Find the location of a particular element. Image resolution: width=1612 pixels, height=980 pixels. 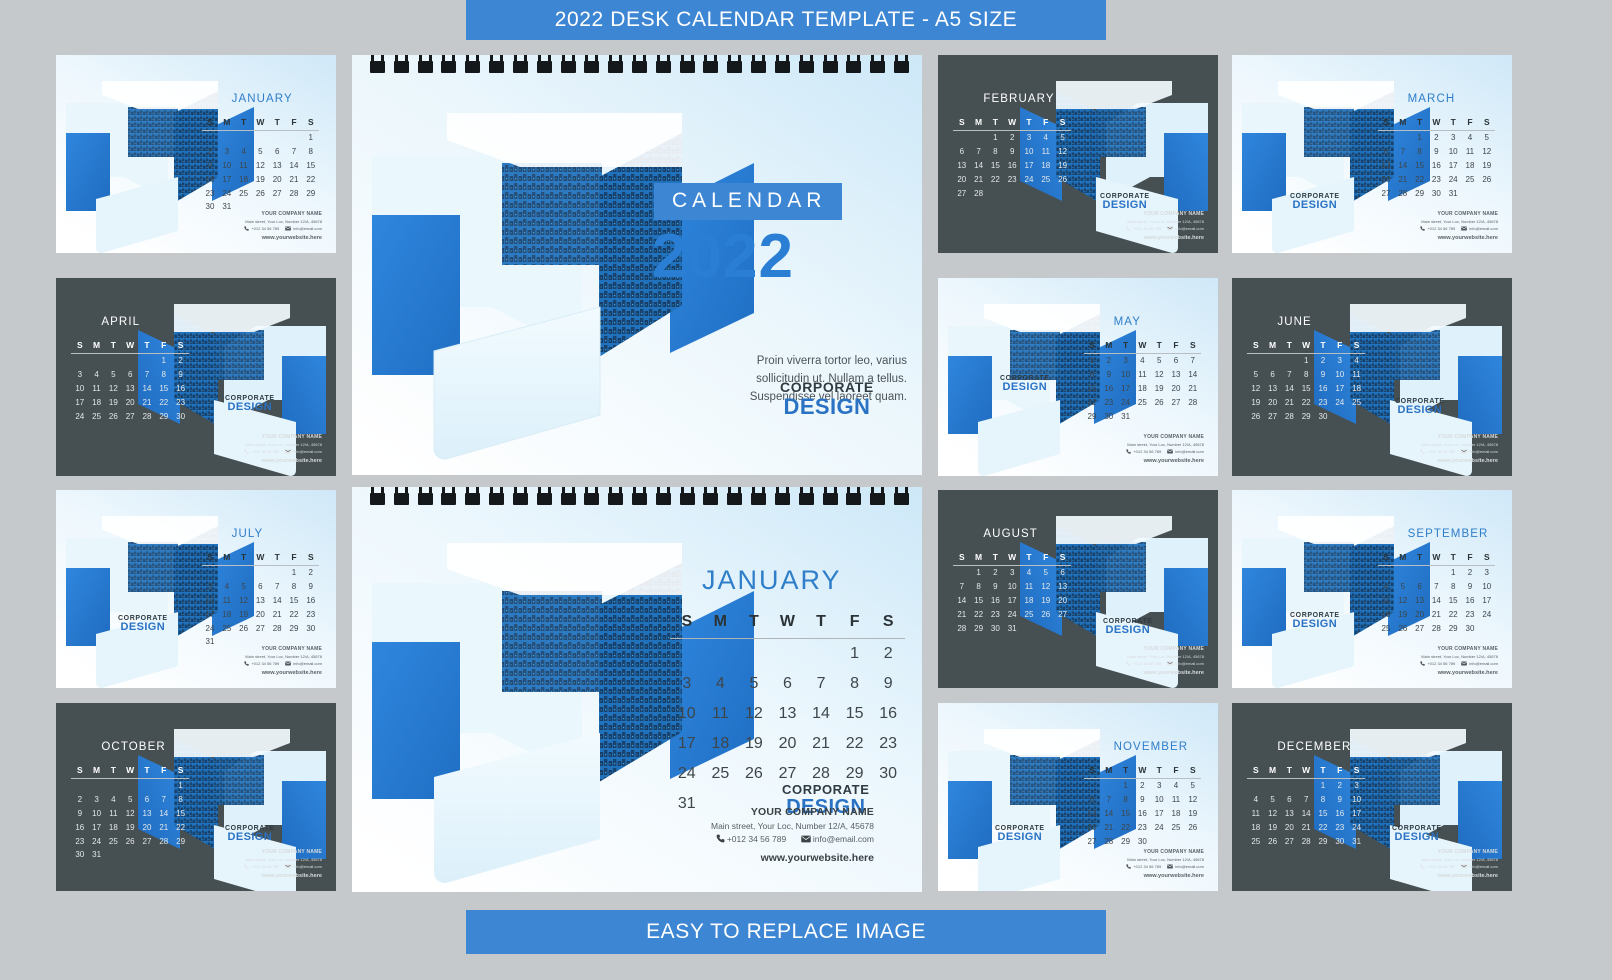

calendar-day-cell: 8 is located at coordinates (1306, 375).